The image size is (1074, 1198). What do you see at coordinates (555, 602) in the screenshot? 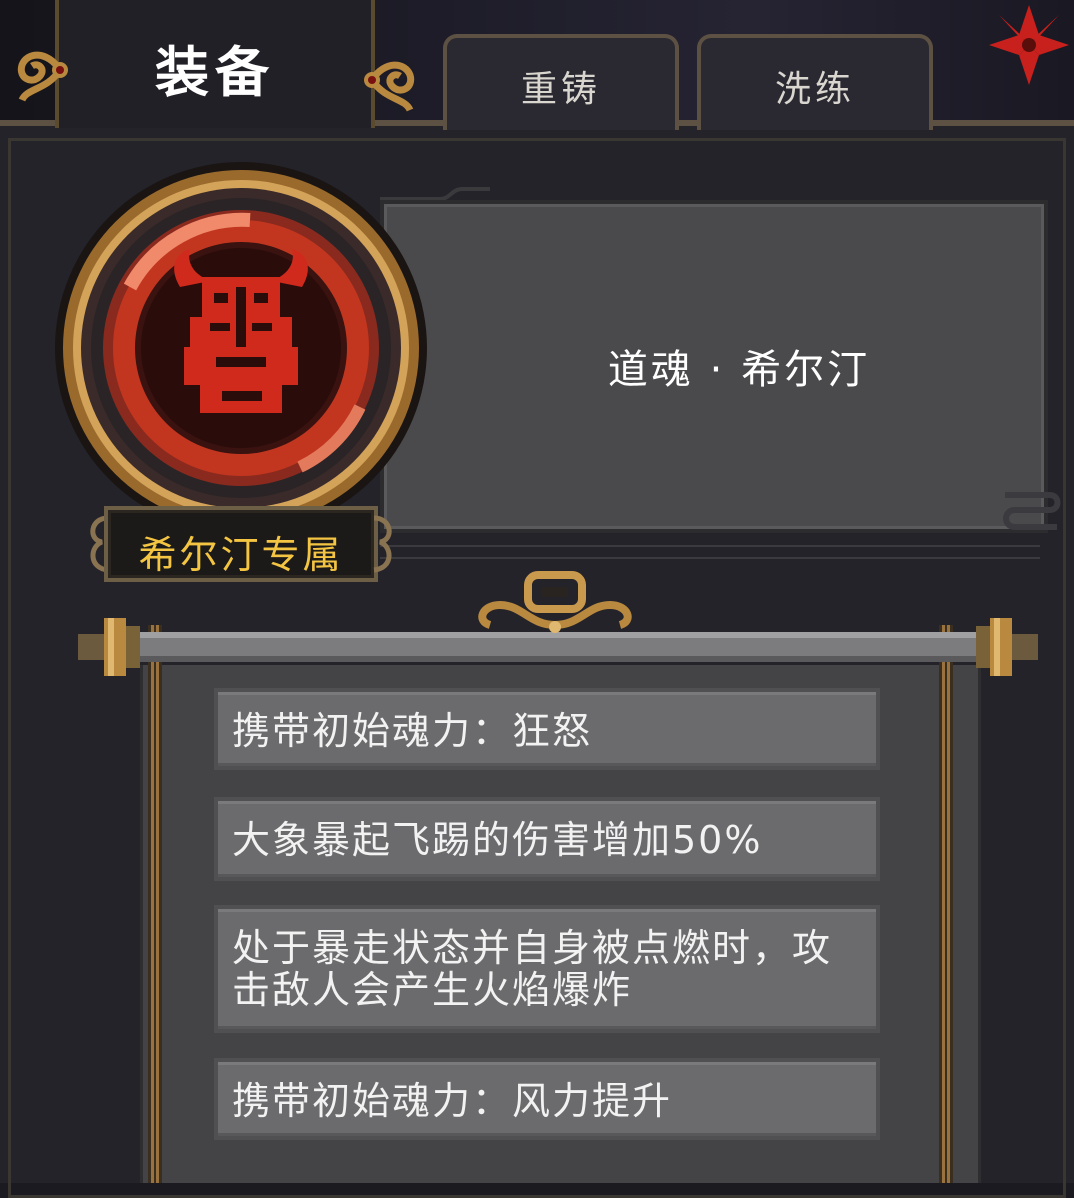
I see `scroll-top-ornament-icon` at bounding box center [555, 602].